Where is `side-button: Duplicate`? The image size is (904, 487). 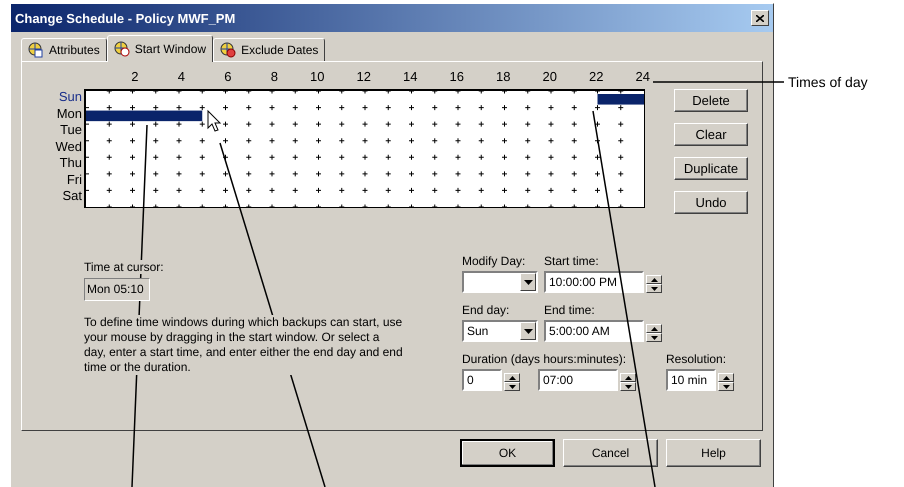
side-button: Duplicate is located at coordinates (711, 168).